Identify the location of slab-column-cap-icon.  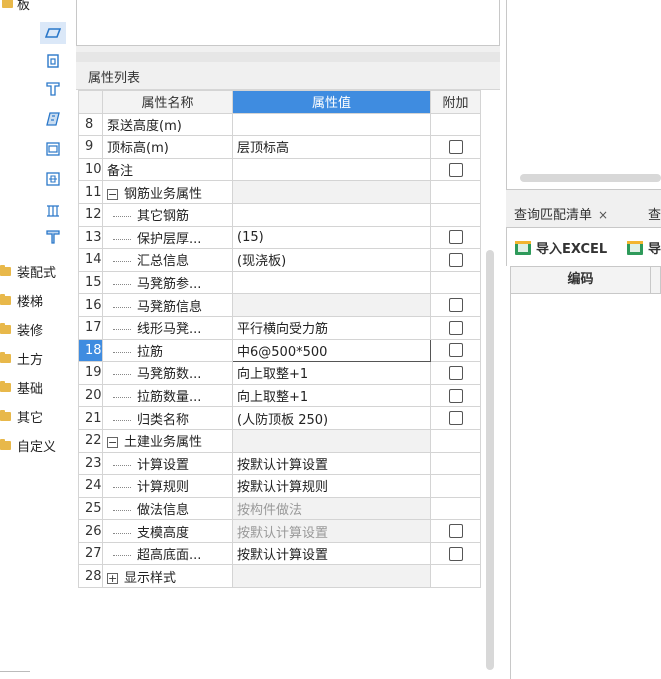
(53, 149).